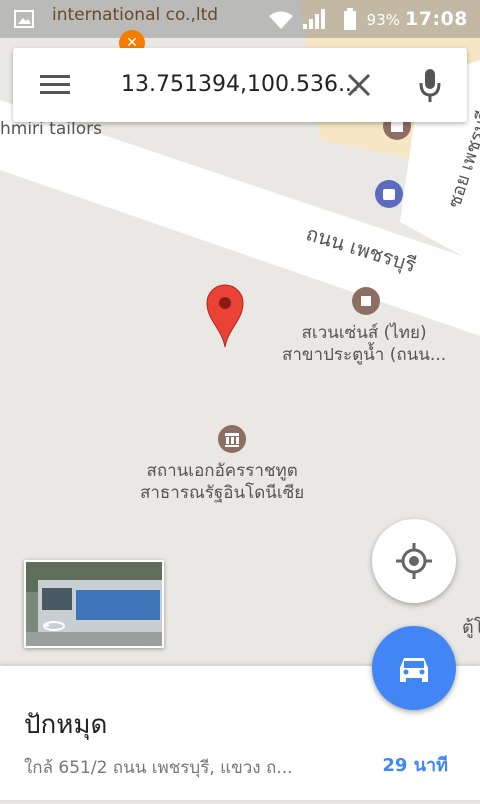 The image size is (480, 804). What do you see at coordinates (55, 85) in the screenshot?
I see `menu-icon` at bounding box center [55, 85].